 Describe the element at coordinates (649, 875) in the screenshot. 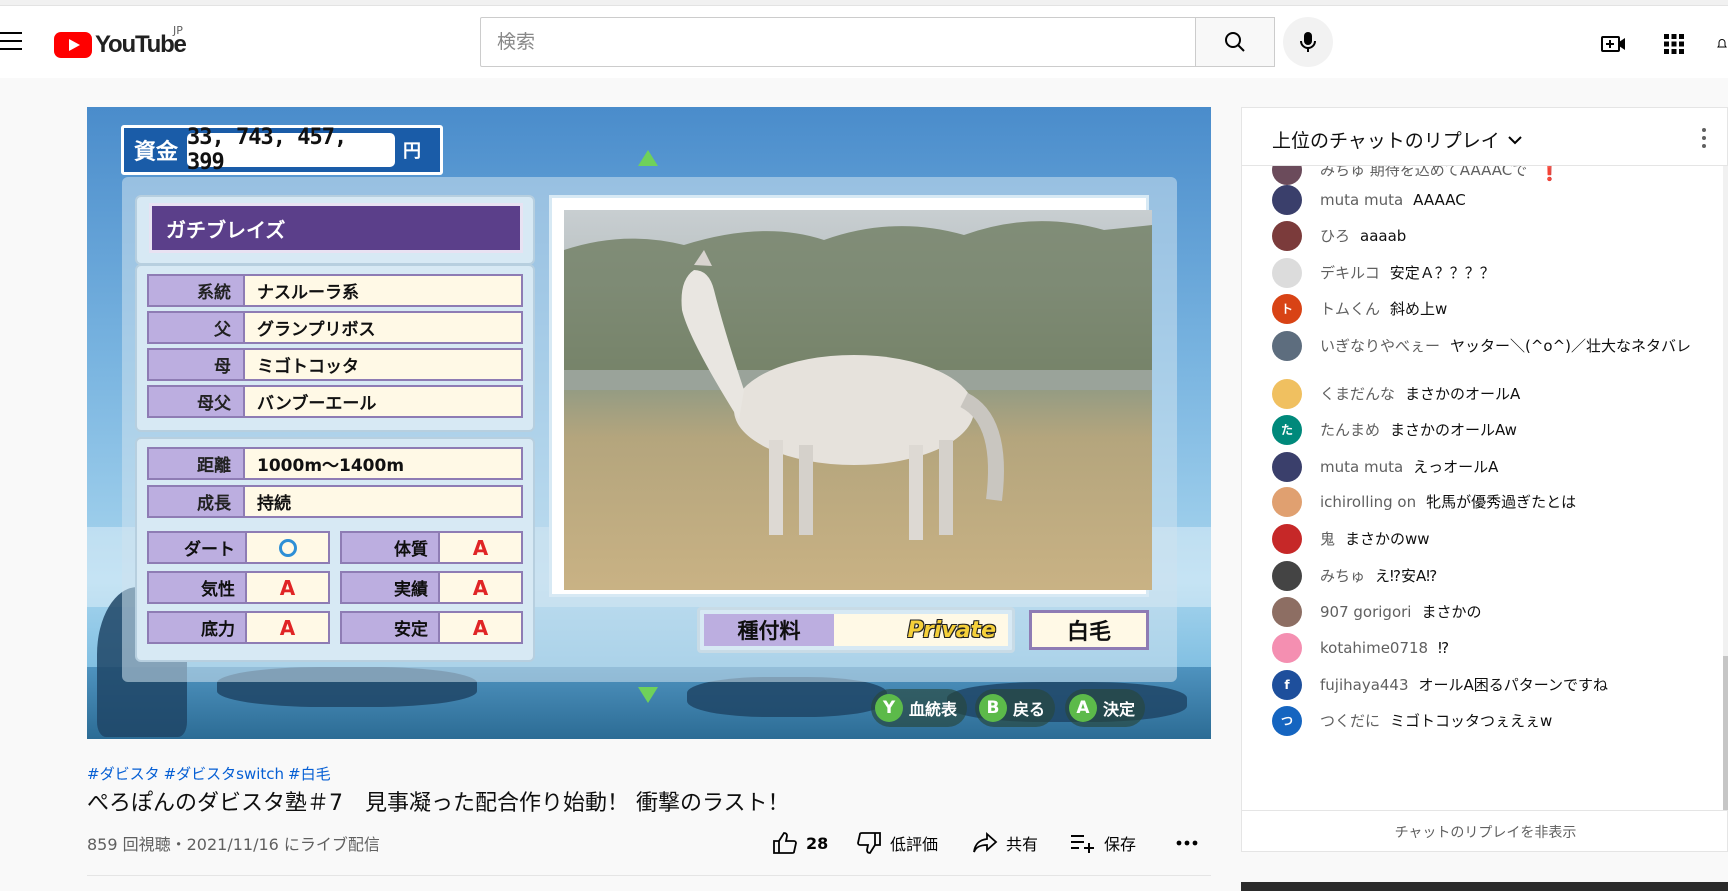

I see `metadata-divider` at that location.